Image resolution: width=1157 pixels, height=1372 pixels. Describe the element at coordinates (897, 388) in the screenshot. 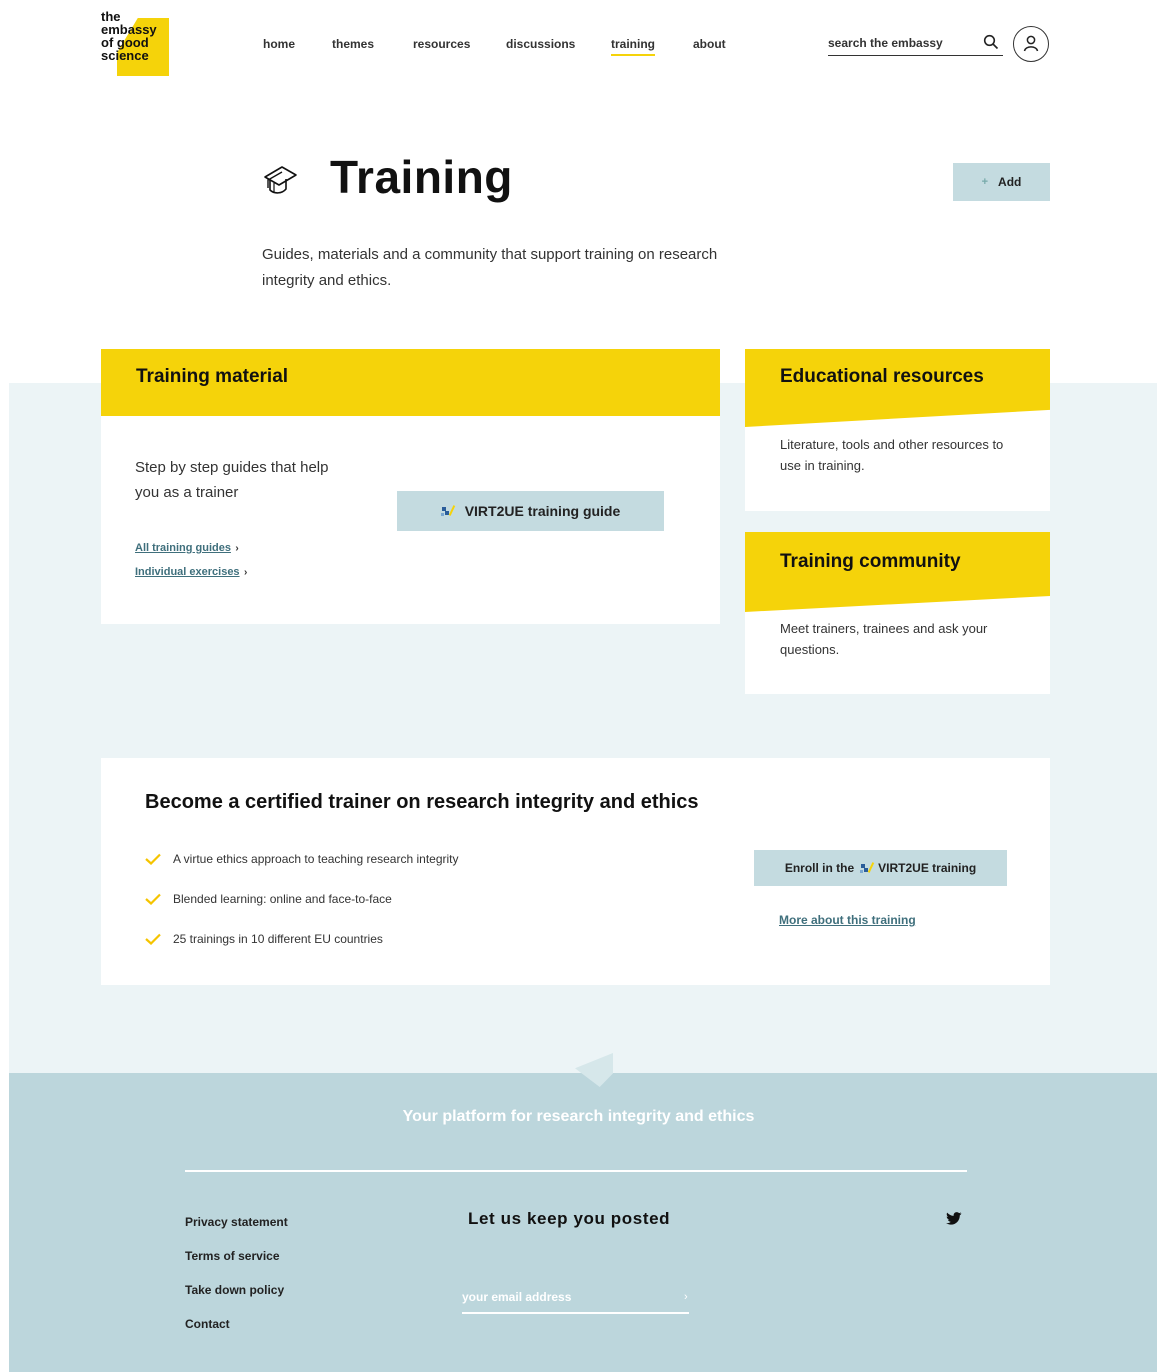

I see `educational-resources-header: Educational resources` at that location.